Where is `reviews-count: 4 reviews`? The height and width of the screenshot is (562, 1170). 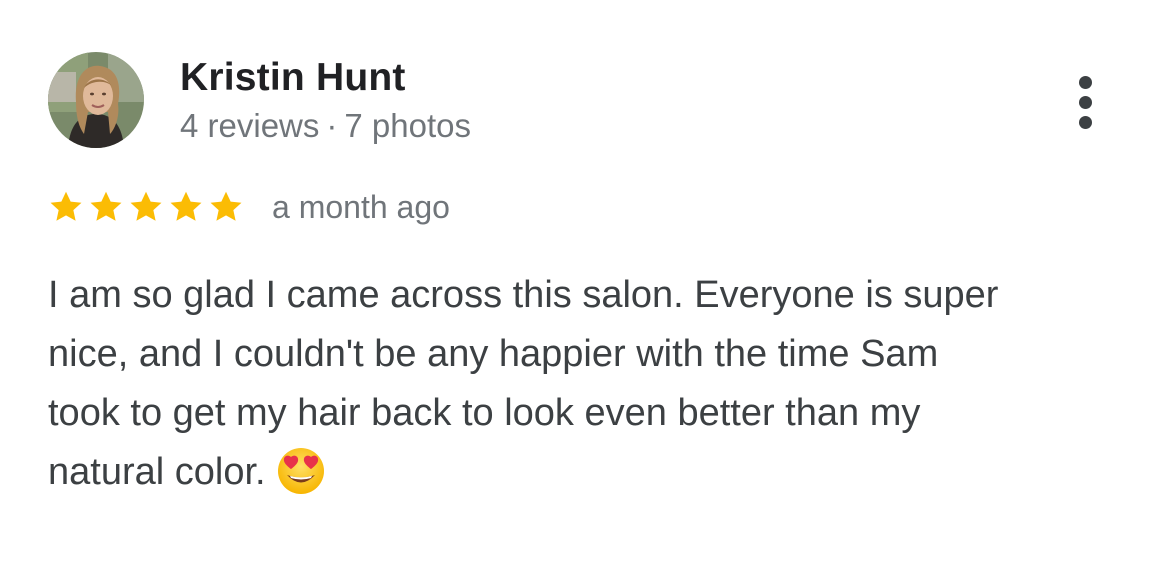 reviews-count: 4 reviews is located at coordinates (250, 125).